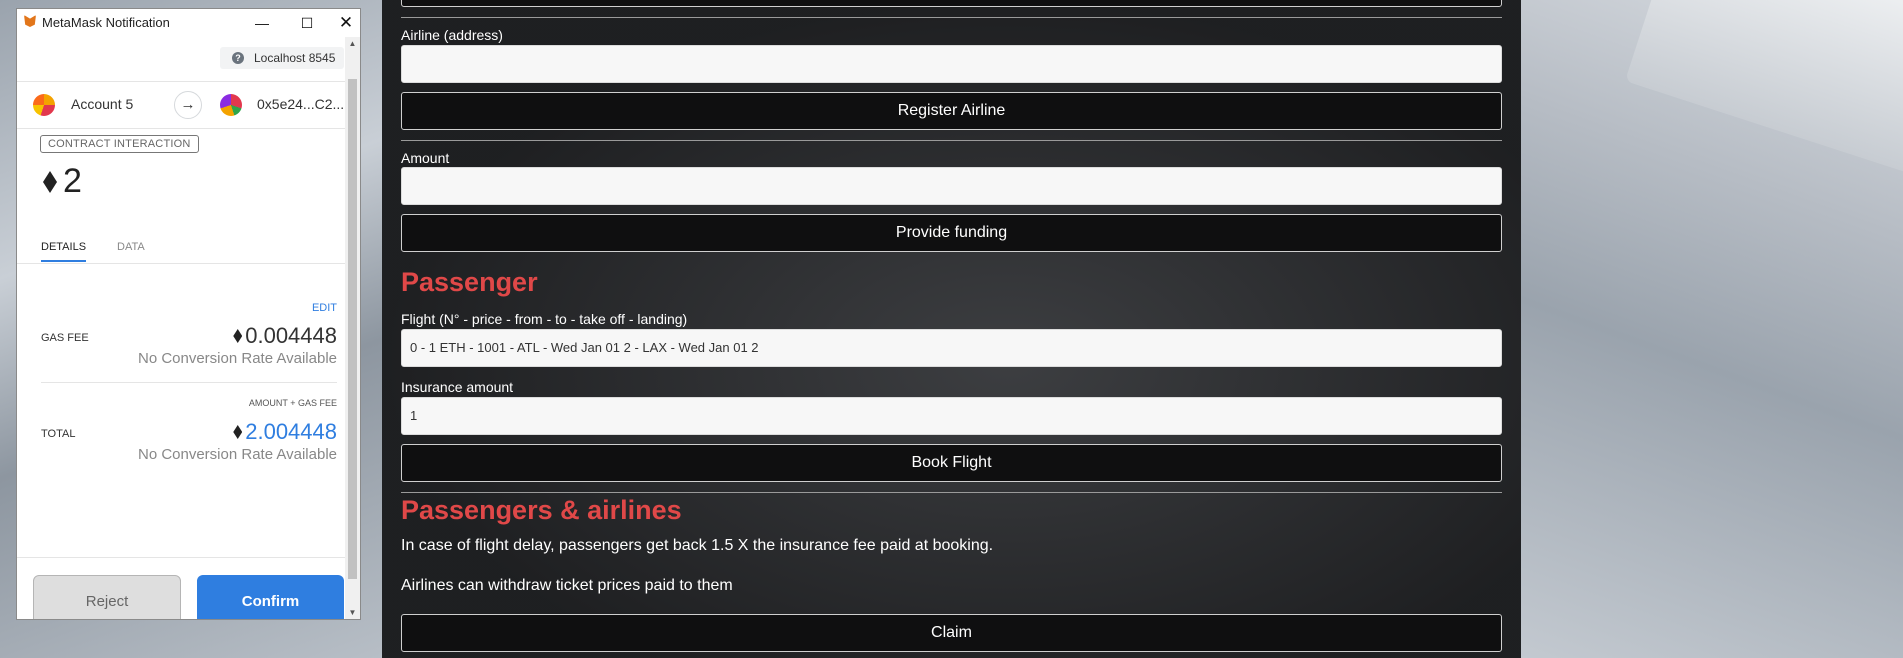  Describe the element at coordinates (541, 510) in the screenshot. I see `passengers-airlines-heading: Passengers & airlines` at that location.